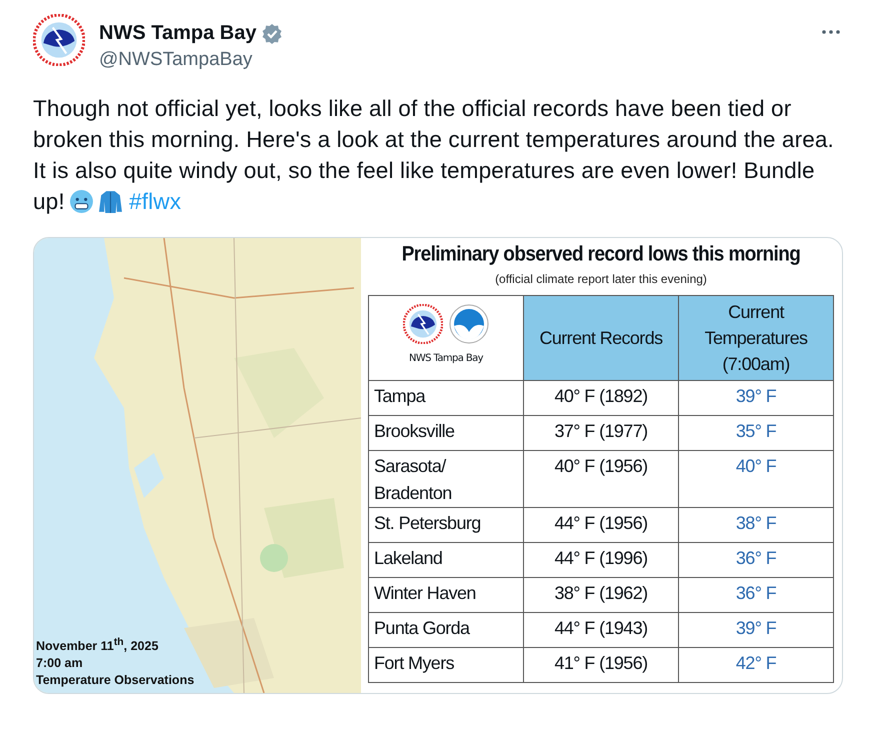 Image resolution: width=880 pixels, height=737 pixels. I want to click on city-cell: Punta Gorda, so click(446, 630).